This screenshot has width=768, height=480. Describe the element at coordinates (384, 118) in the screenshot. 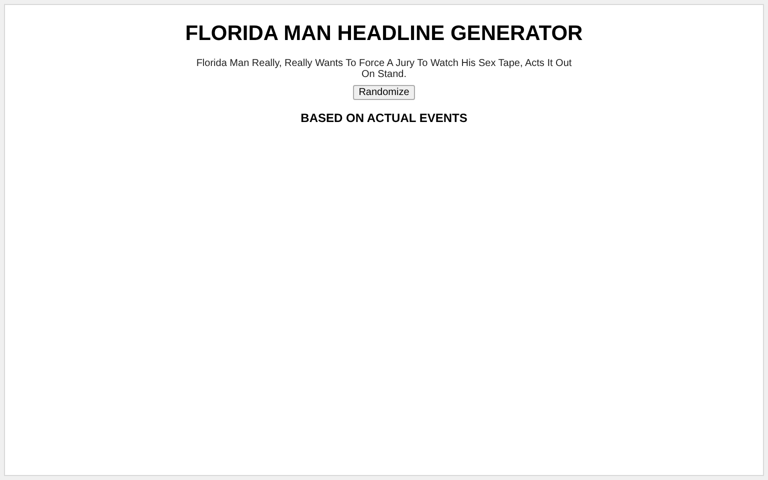

I see `footer-heading: BASED ON ACTUAL EVENTS` at that location.